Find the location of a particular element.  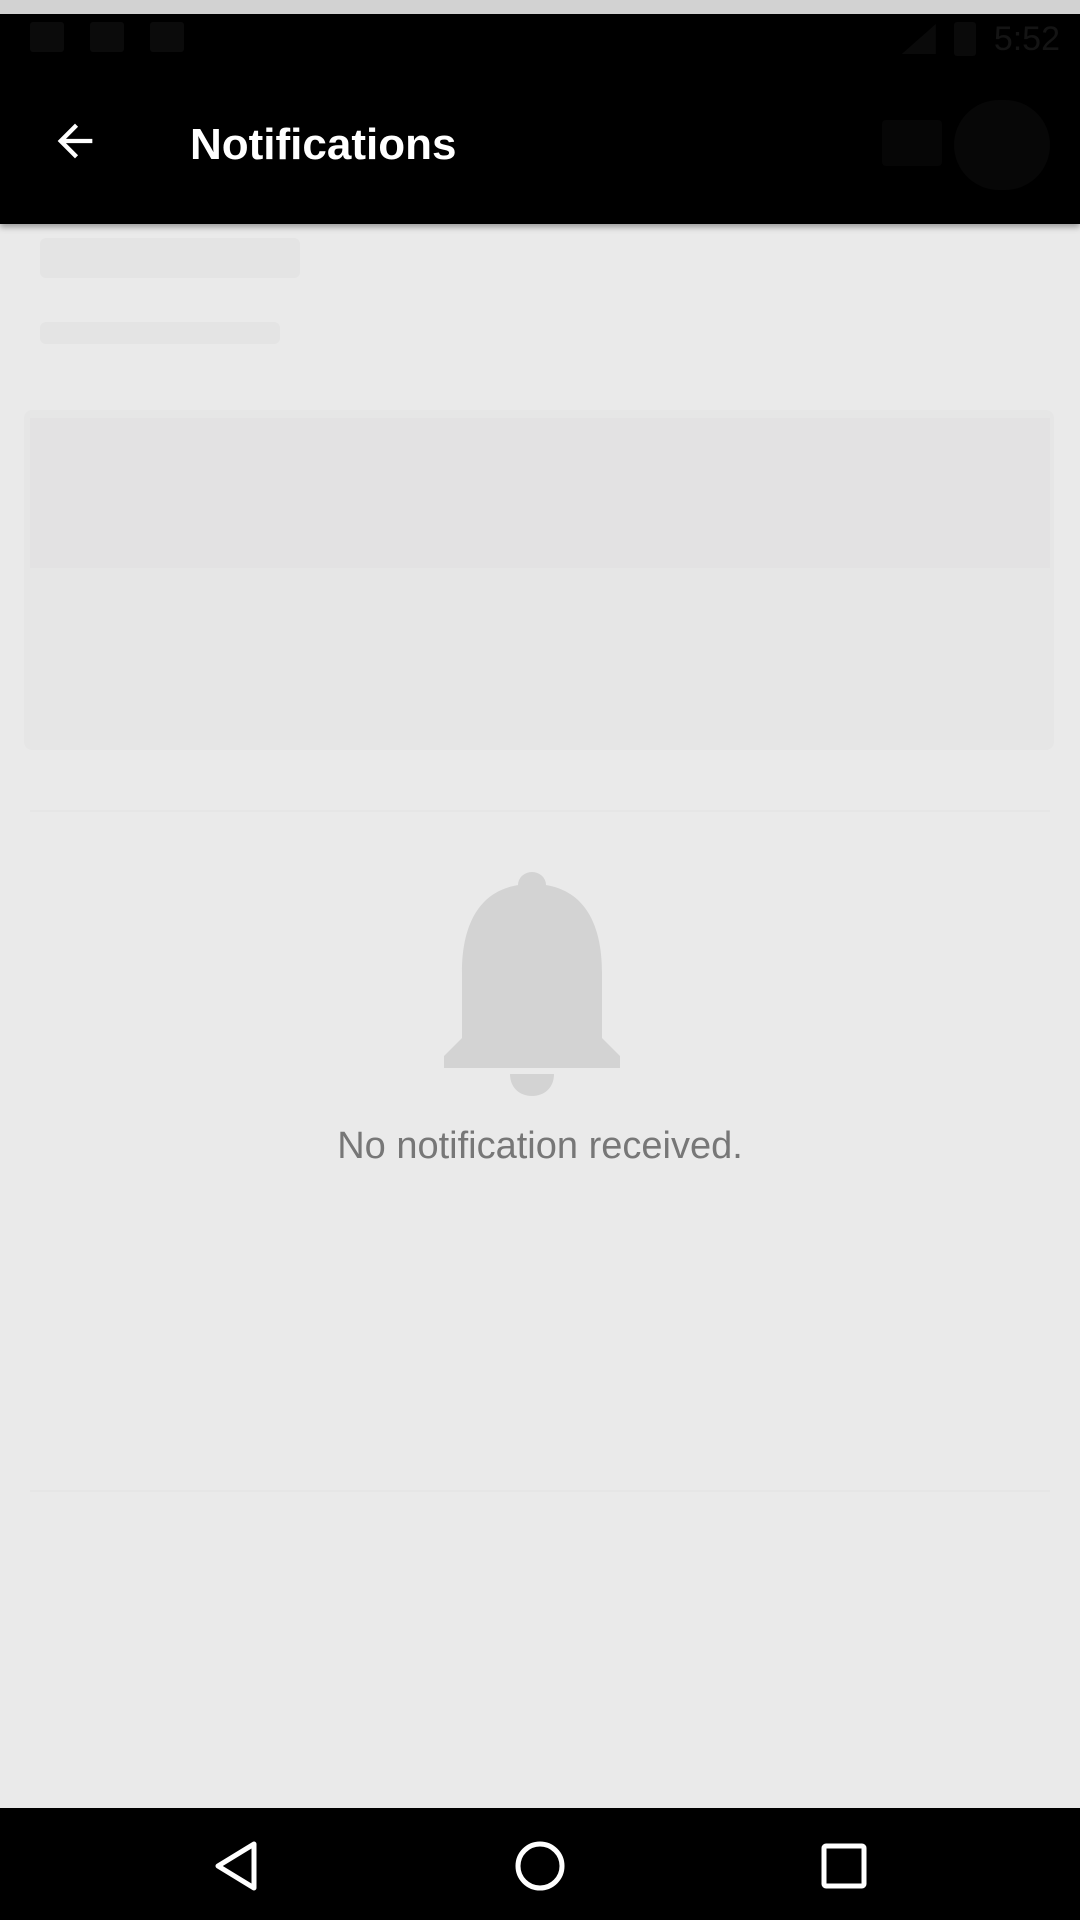

background-action-icon is located at coordinates (912, 143).